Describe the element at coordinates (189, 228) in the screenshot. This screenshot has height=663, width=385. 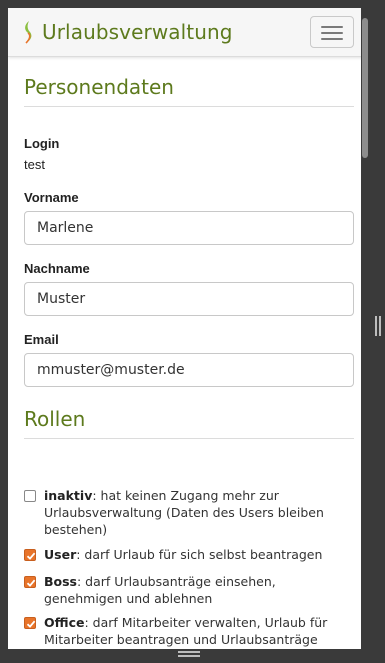
I see `vorname-field` at that location.